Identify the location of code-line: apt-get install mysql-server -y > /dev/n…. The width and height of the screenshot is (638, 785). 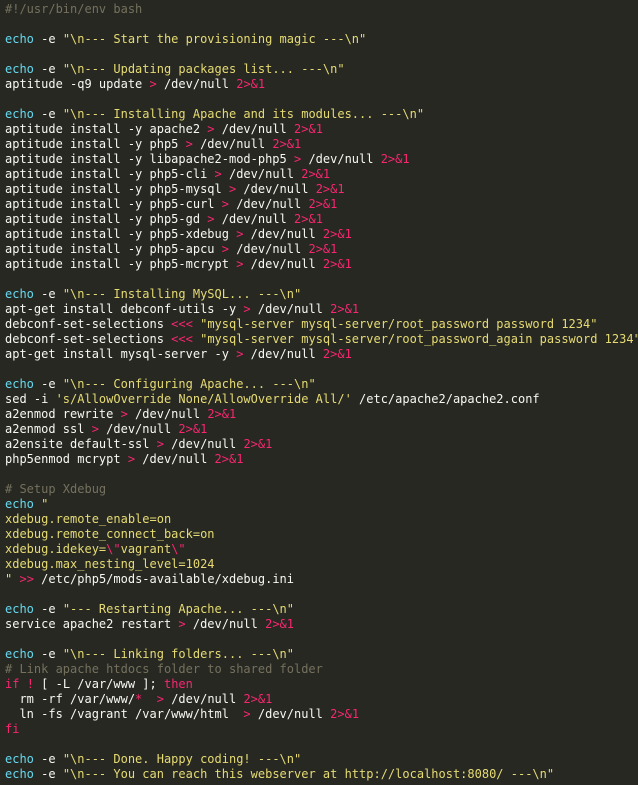
(321, 354).